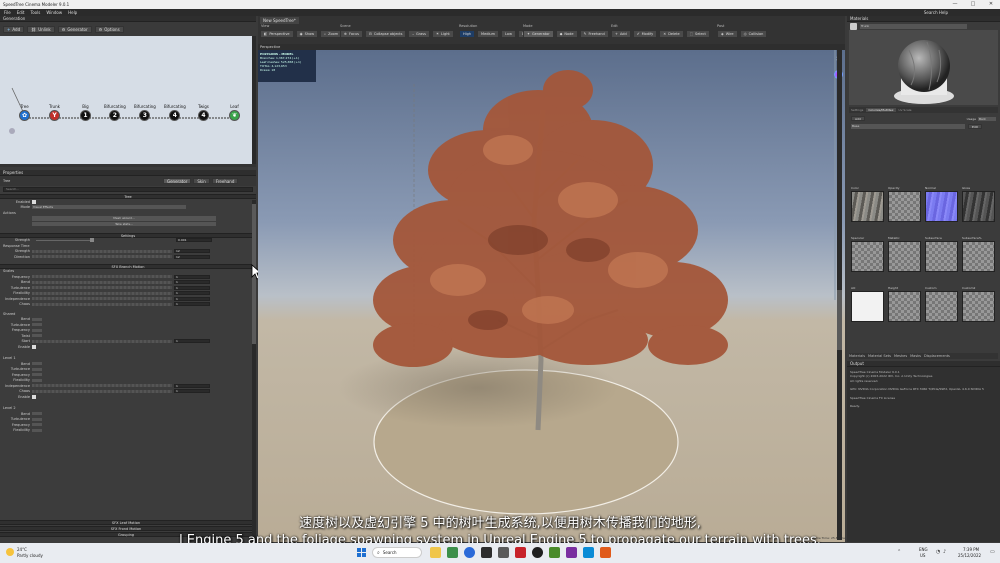  I want to click on node-leaf: Leaf ❦, so click(234, 112).